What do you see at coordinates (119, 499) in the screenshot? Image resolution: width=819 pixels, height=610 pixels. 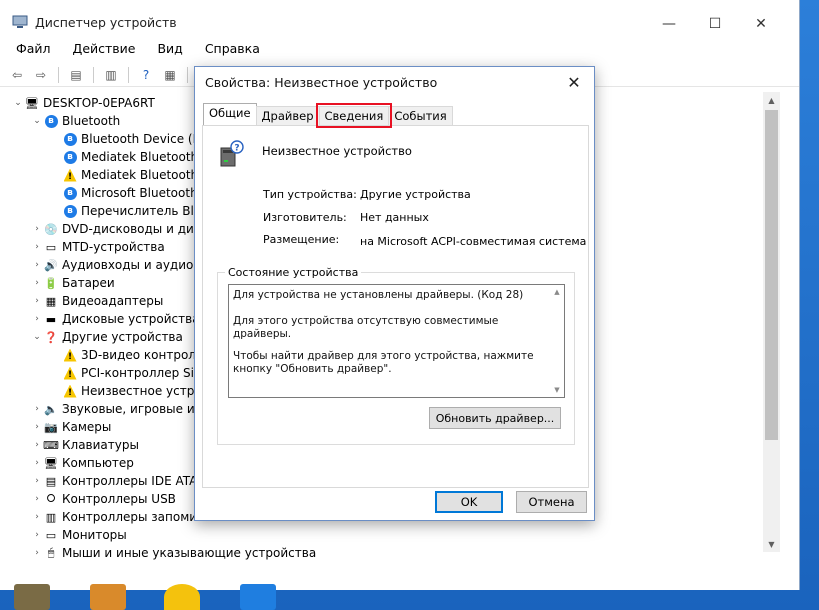 I see `tree-item-label: Контроллеры USB` at bounding box center [119, 499].